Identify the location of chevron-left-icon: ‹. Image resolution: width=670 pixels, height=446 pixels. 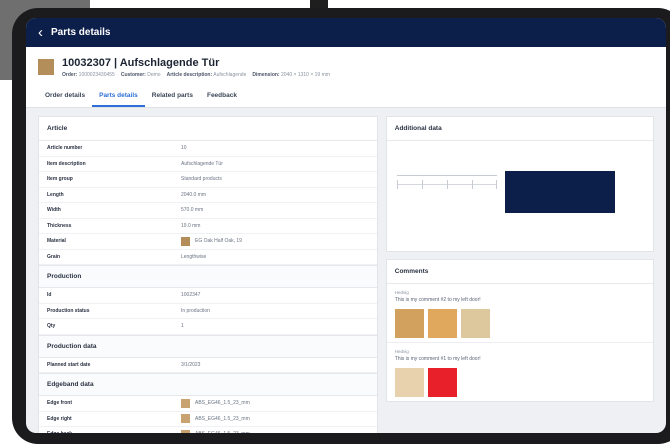
(40, 32).